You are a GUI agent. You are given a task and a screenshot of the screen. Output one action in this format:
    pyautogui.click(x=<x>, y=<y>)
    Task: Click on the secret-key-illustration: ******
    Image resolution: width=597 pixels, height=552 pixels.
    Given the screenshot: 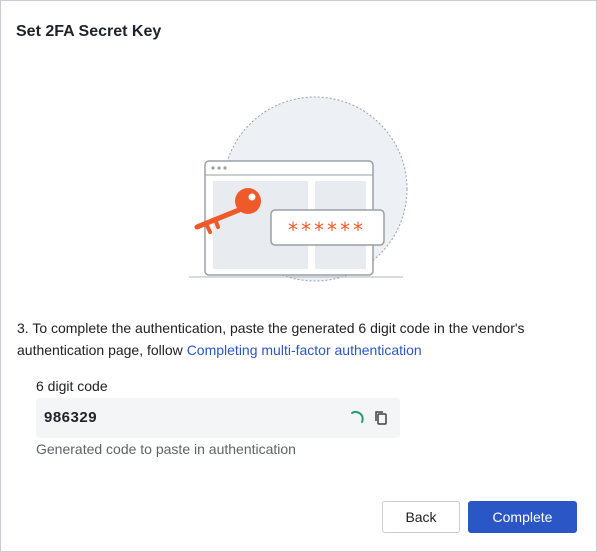 What is the action you would take?
    pyautogui.click(x=298, y=189)
    